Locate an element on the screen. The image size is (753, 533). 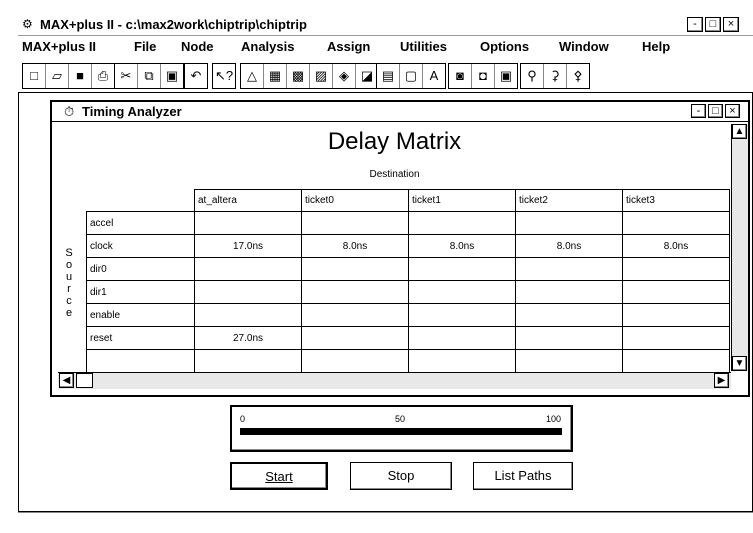
matrix-cell: 17.0ns is located at coordinates (248, 246).